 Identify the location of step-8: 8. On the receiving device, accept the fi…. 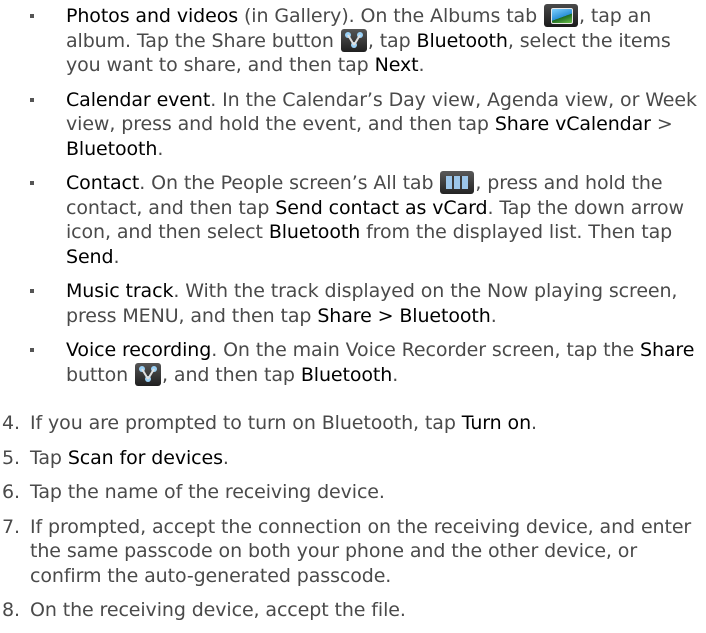
(204, 610).